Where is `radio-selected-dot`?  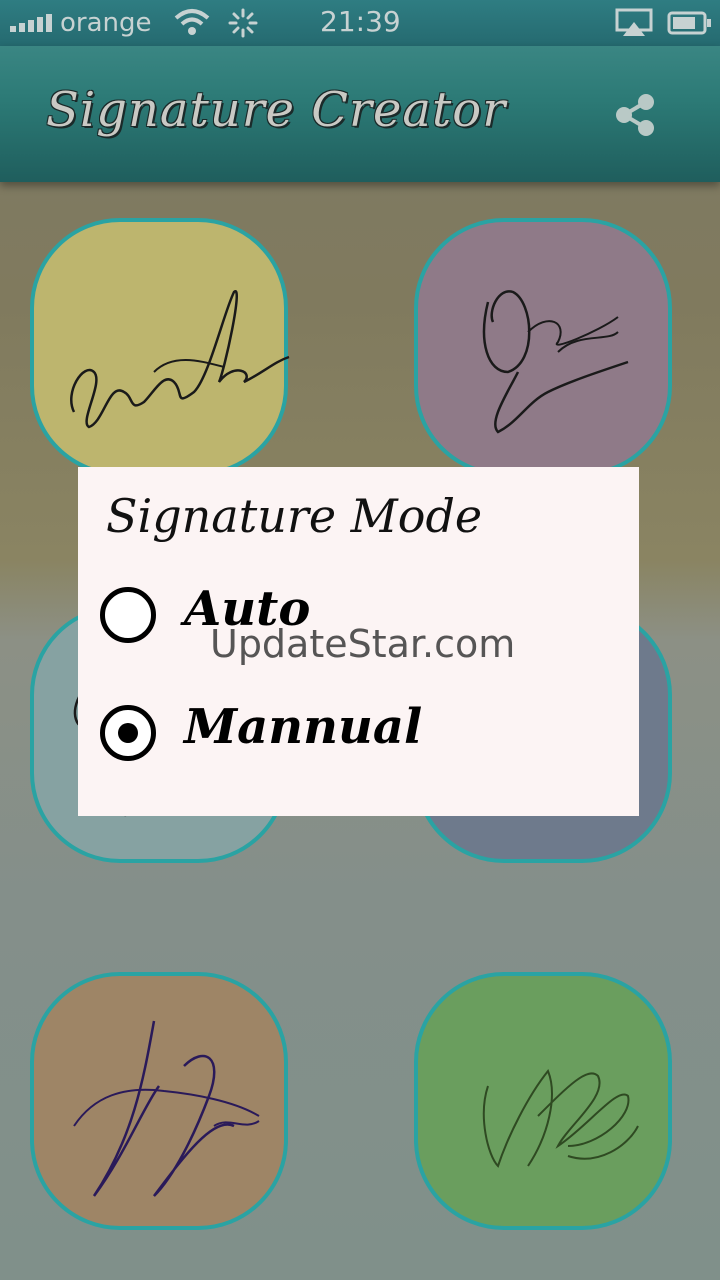 radio-selected-dot is located at coordinates (128, 733).